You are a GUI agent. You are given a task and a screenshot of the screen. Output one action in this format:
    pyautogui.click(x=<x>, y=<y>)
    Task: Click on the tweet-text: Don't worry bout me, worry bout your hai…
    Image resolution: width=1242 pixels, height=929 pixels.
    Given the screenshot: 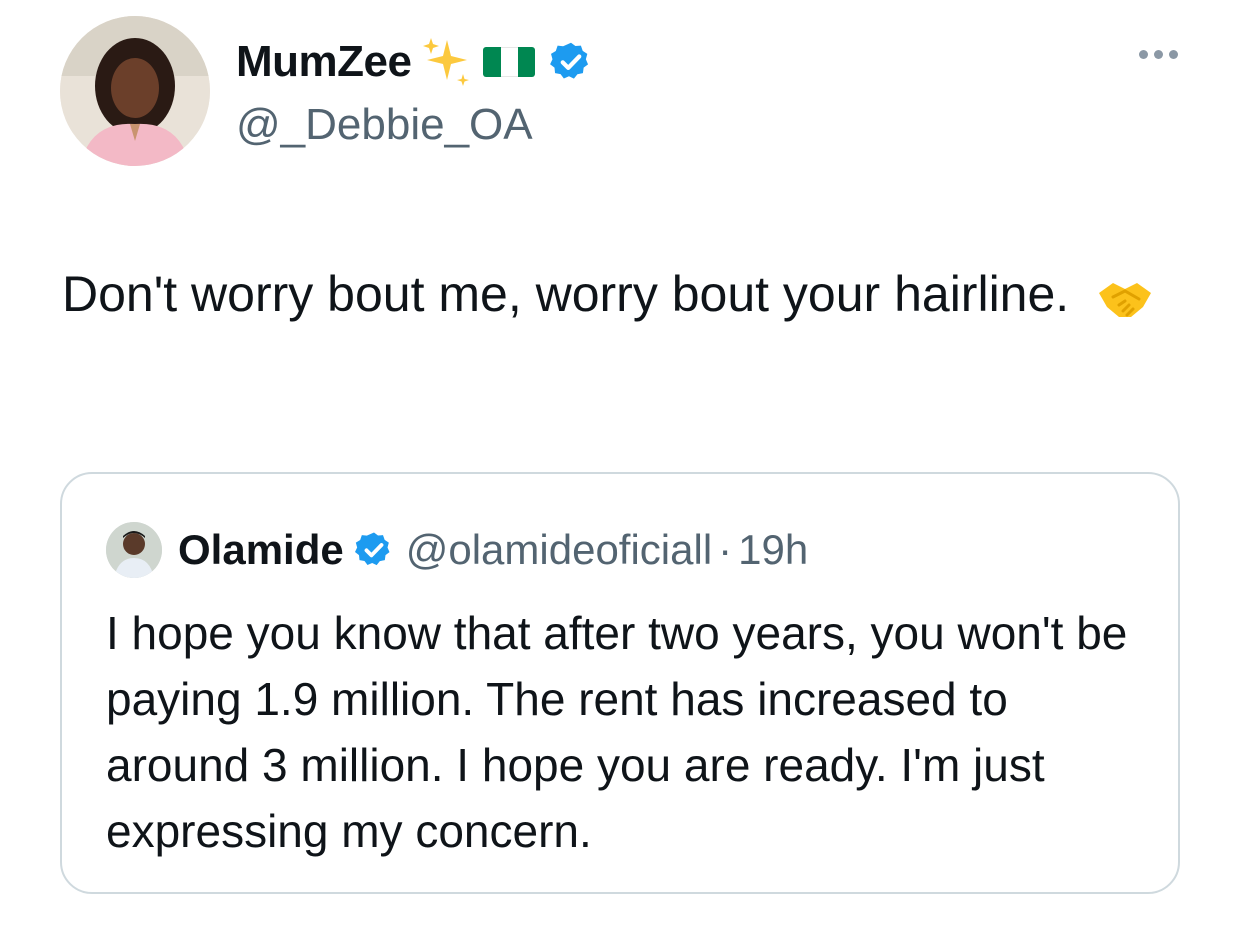 What is the action you would take?
    pyautogui.click(x=566, y=294)
    